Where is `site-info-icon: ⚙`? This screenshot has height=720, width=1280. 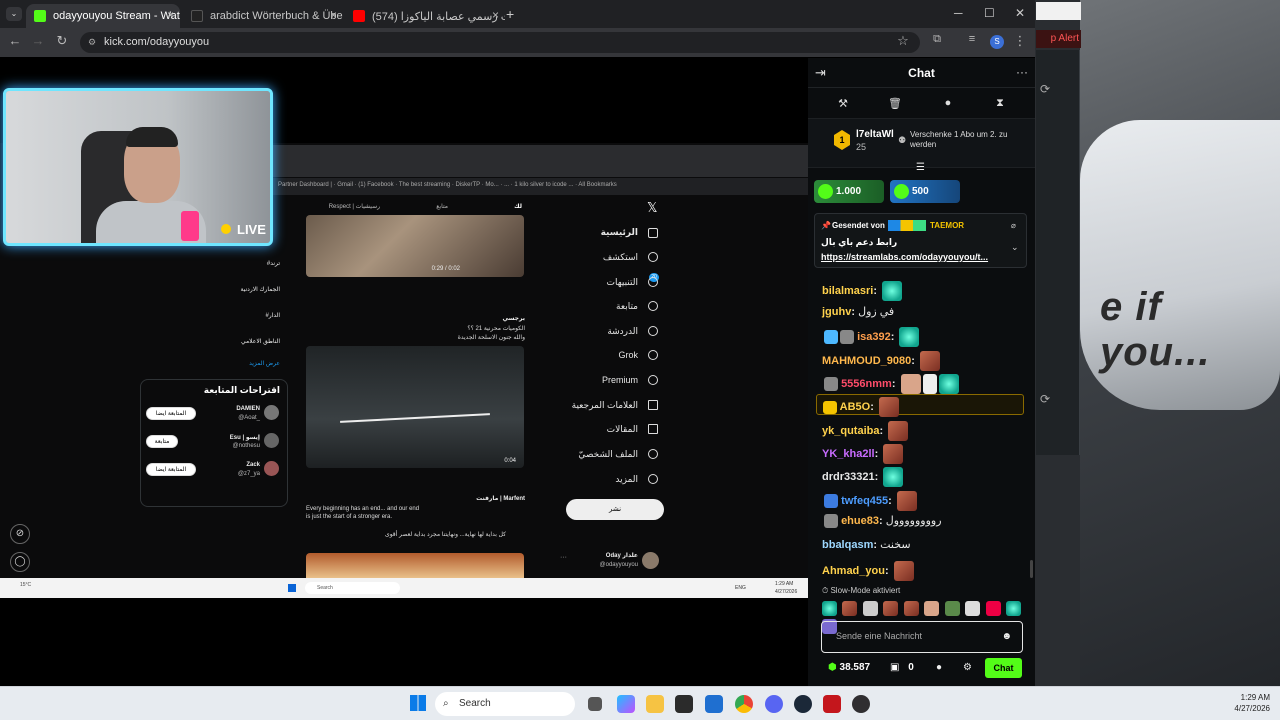 site-info-icon: ⚙ is located at coordinates (92, 42).